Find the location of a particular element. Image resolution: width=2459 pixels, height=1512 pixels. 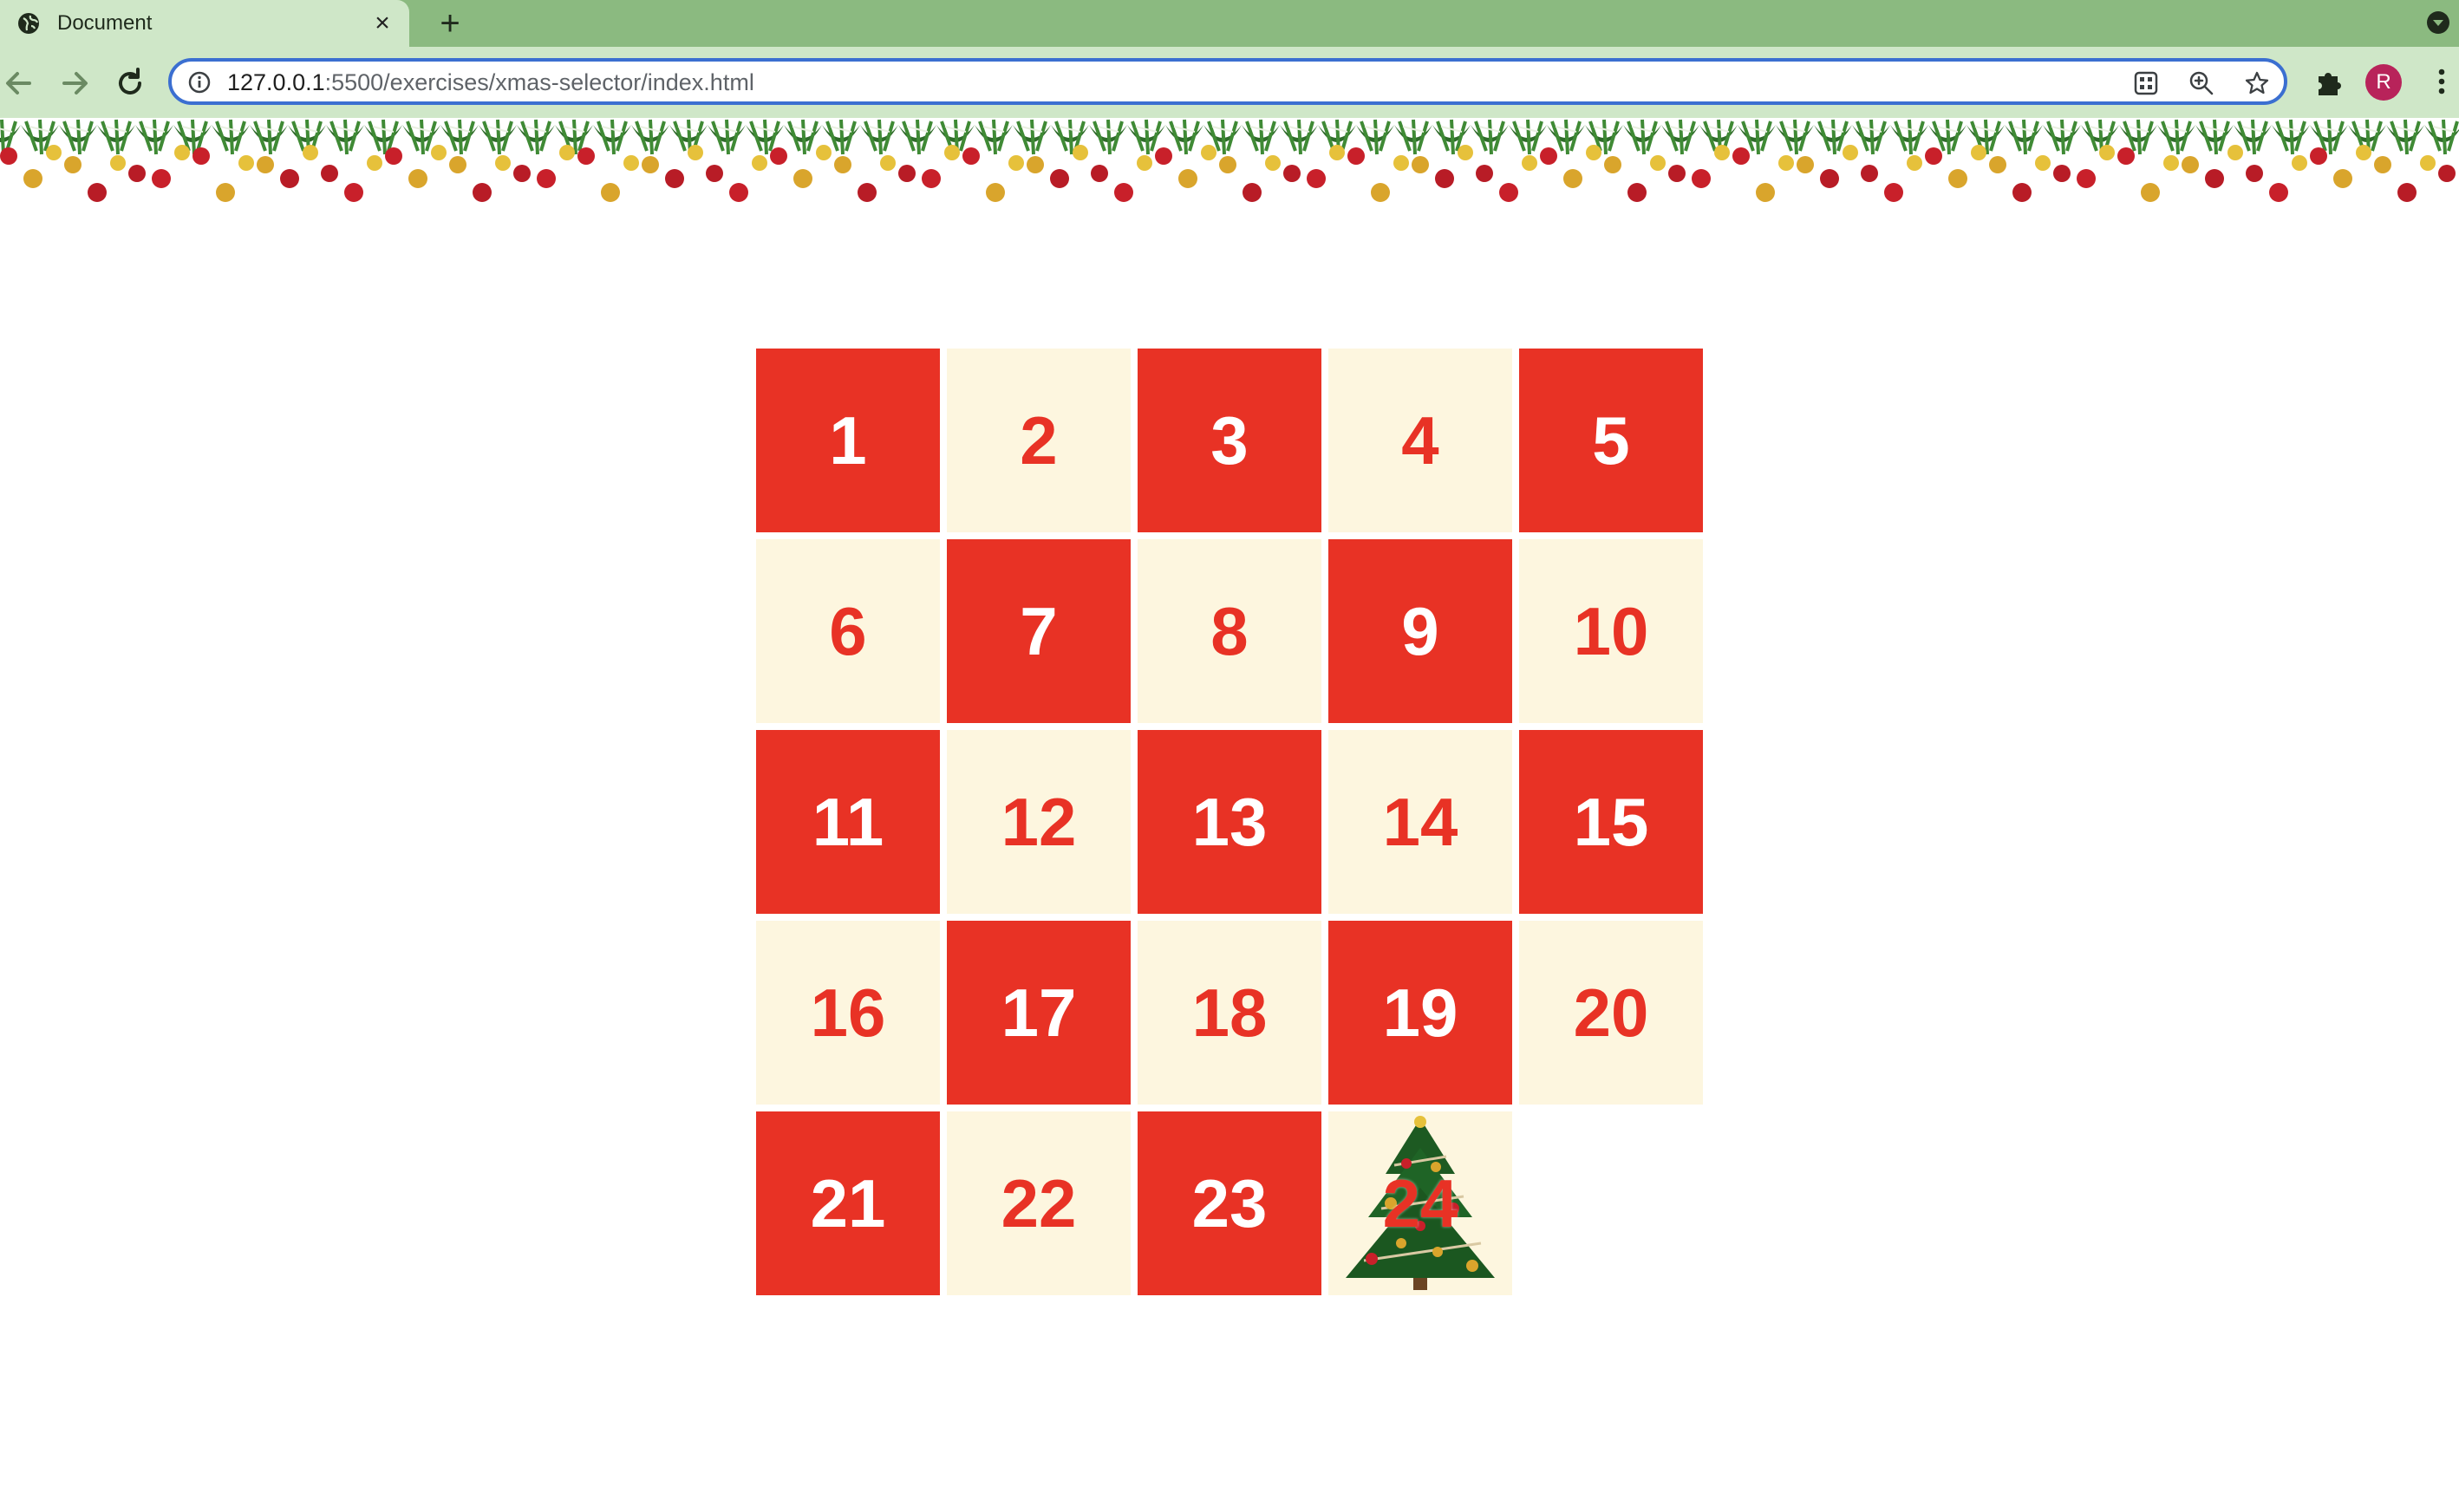

day-cell-4: 4 is located at coordinates (1420, 440).